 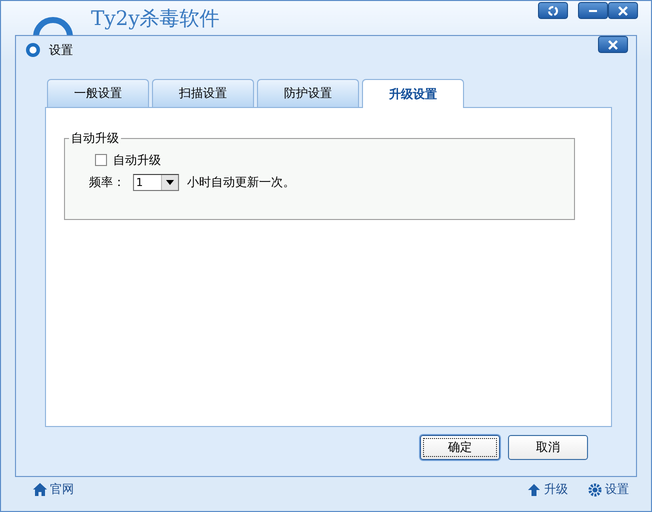 What do you see at coordinates (155, 18) in the screenshot?
I see `app-title: Ty2y杀毒软件` at bounding box center [155, 18].